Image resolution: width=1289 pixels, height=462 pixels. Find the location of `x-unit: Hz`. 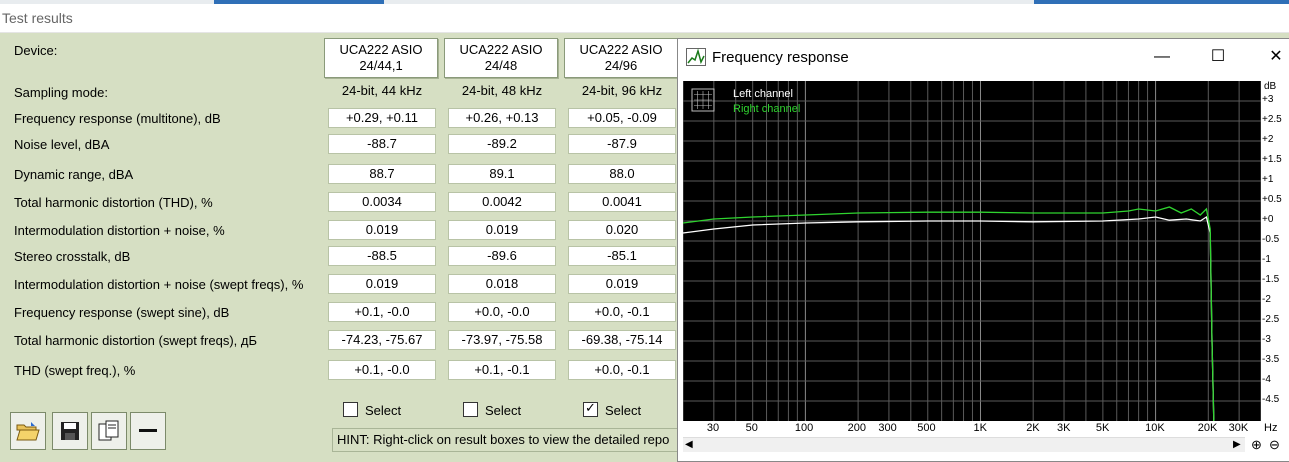

x-unit: Hz is located at coordinates (1271, 428).